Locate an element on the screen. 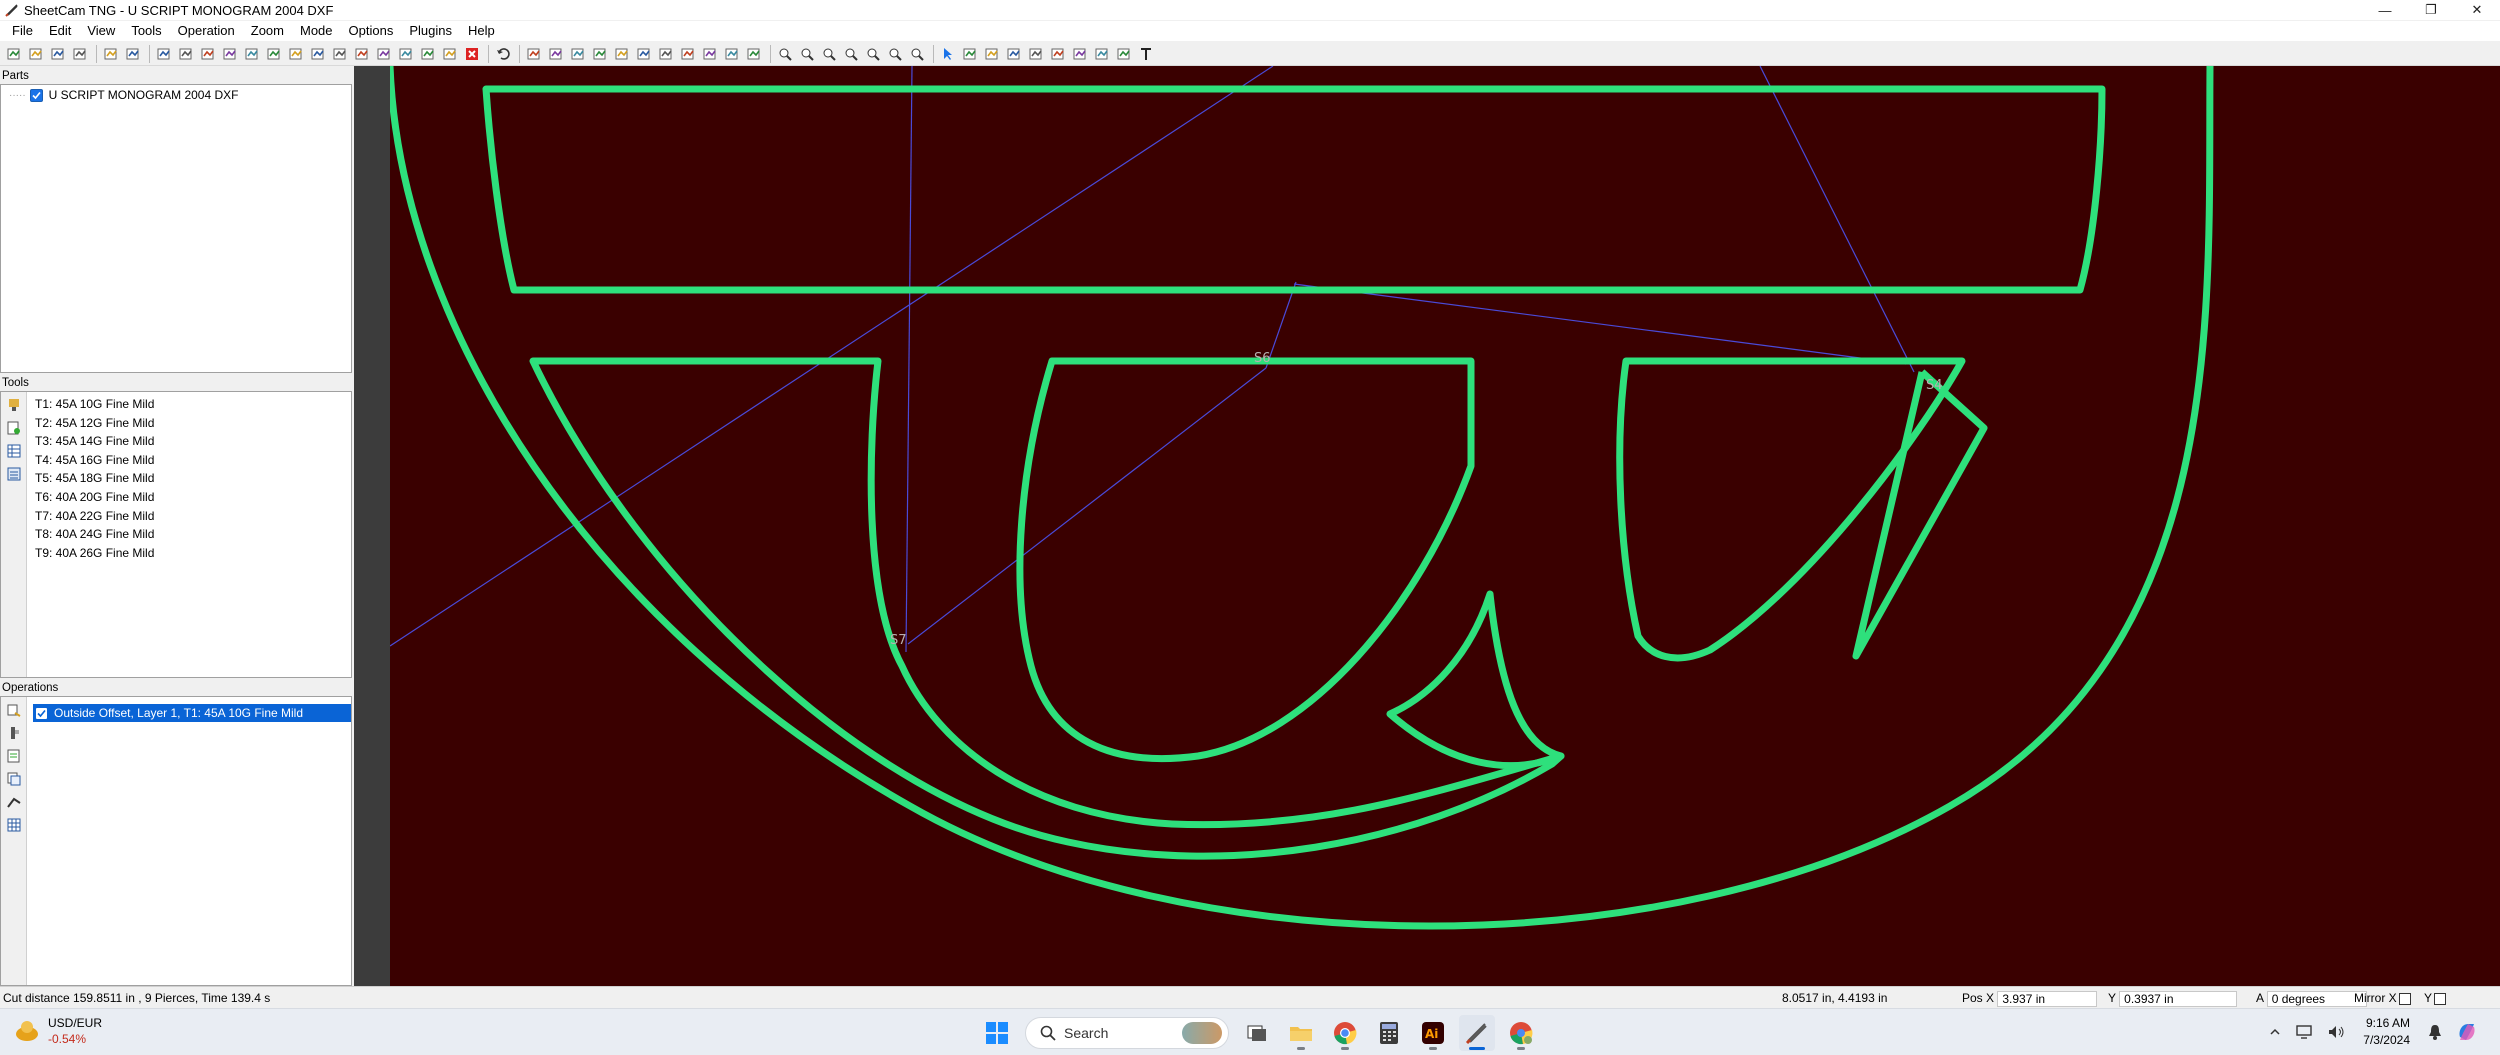  task-view-icon is located at coordinates (1257, 1033).